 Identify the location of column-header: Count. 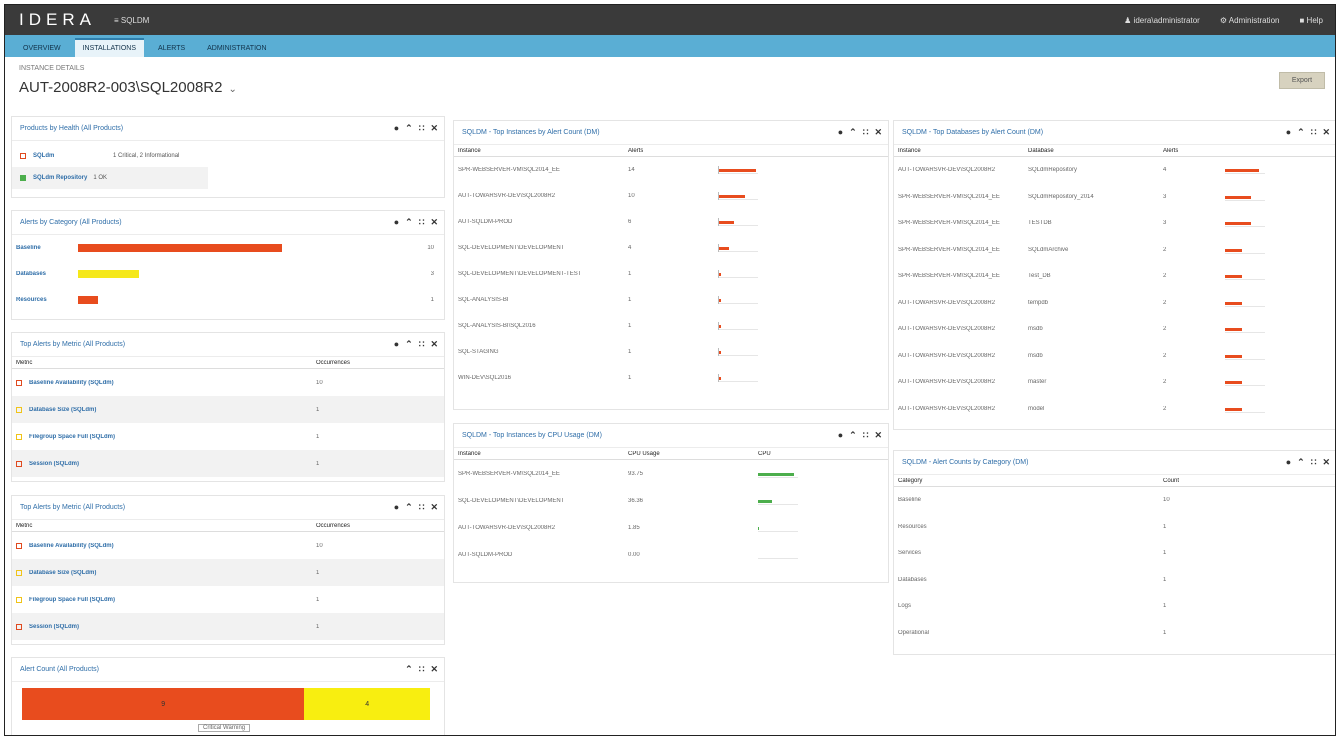
(1171, 481).